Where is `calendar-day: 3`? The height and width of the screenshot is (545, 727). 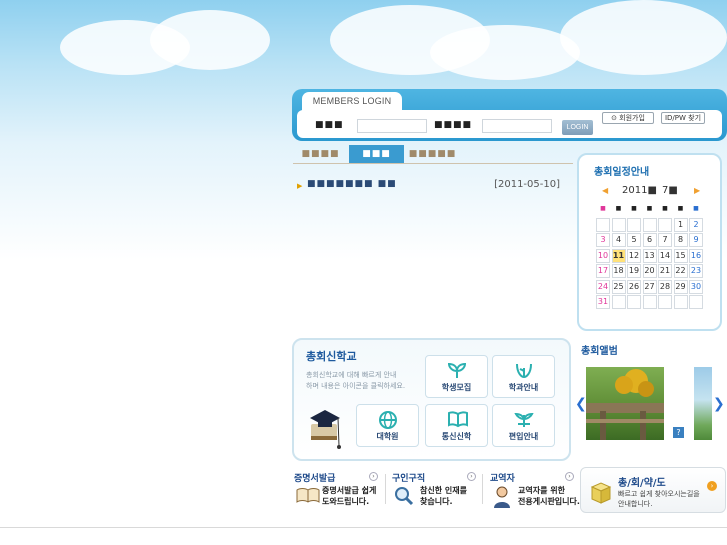 calendar-day: 3 is located at coordinates (603, 240).